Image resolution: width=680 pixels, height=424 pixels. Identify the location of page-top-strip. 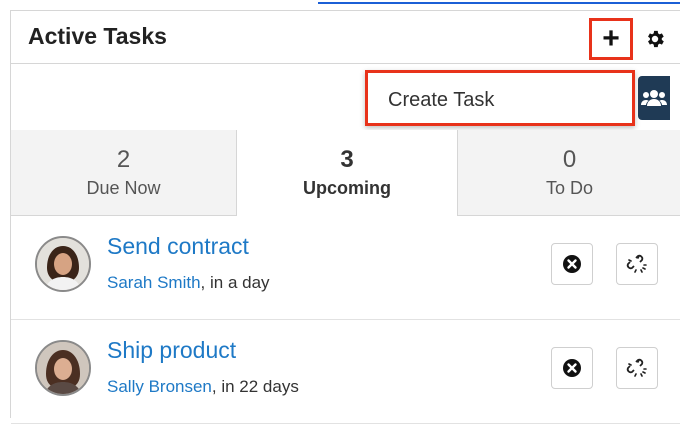
(340, 5).